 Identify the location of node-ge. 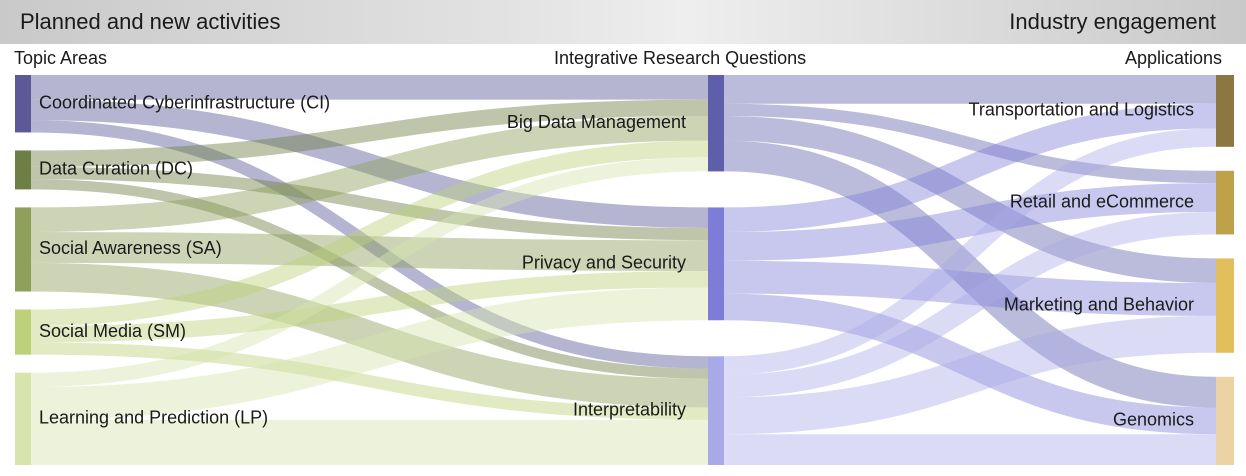
(1225, 420).